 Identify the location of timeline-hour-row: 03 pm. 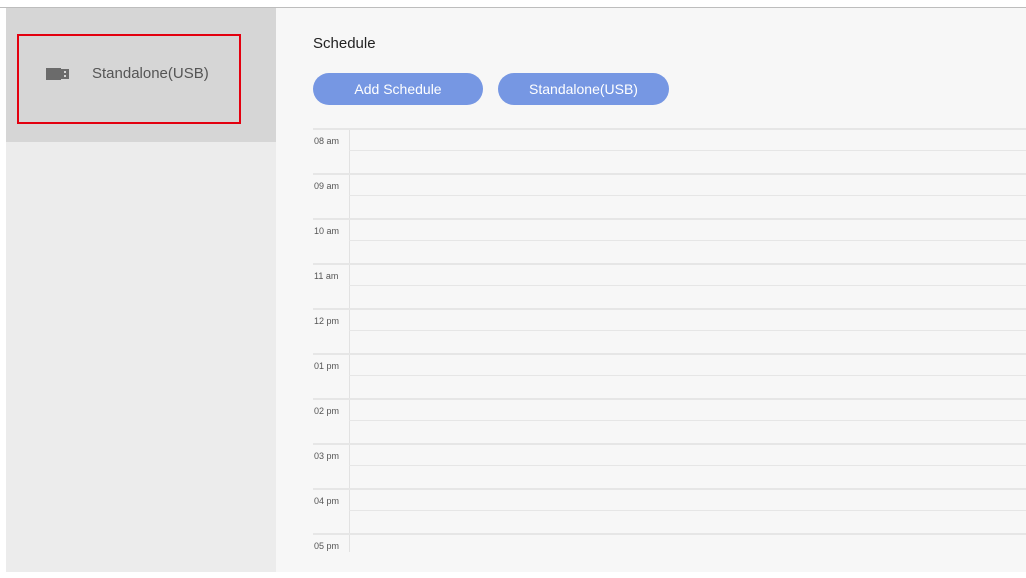
(669, 465).